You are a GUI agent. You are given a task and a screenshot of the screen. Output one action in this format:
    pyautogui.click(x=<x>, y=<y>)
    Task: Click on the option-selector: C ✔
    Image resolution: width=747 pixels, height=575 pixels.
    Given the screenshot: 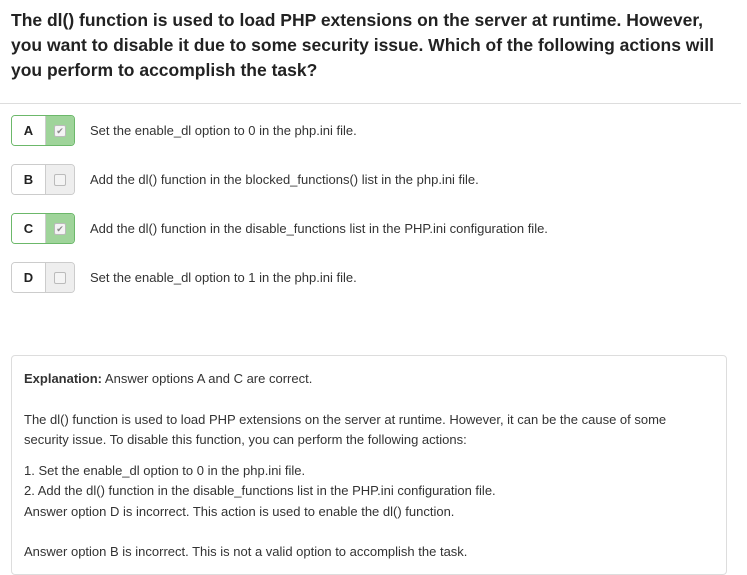 What is the action you would take?
    pyautogui.click(x=43, y=228)
    